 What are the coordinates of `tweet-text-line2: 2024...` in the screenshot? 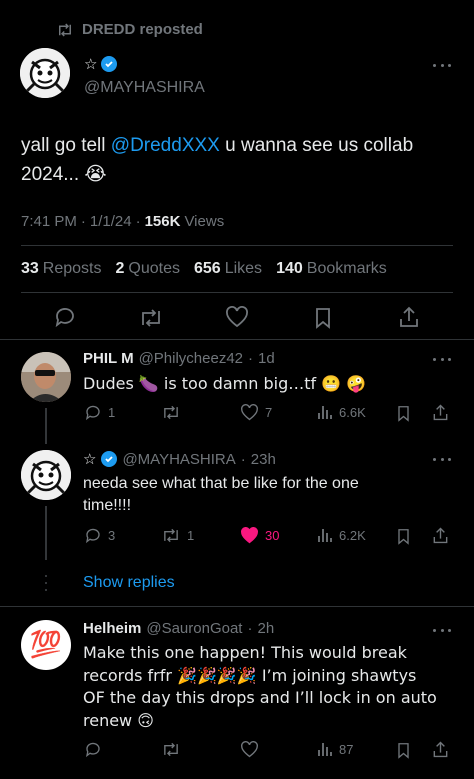 It's located at (53, 174).